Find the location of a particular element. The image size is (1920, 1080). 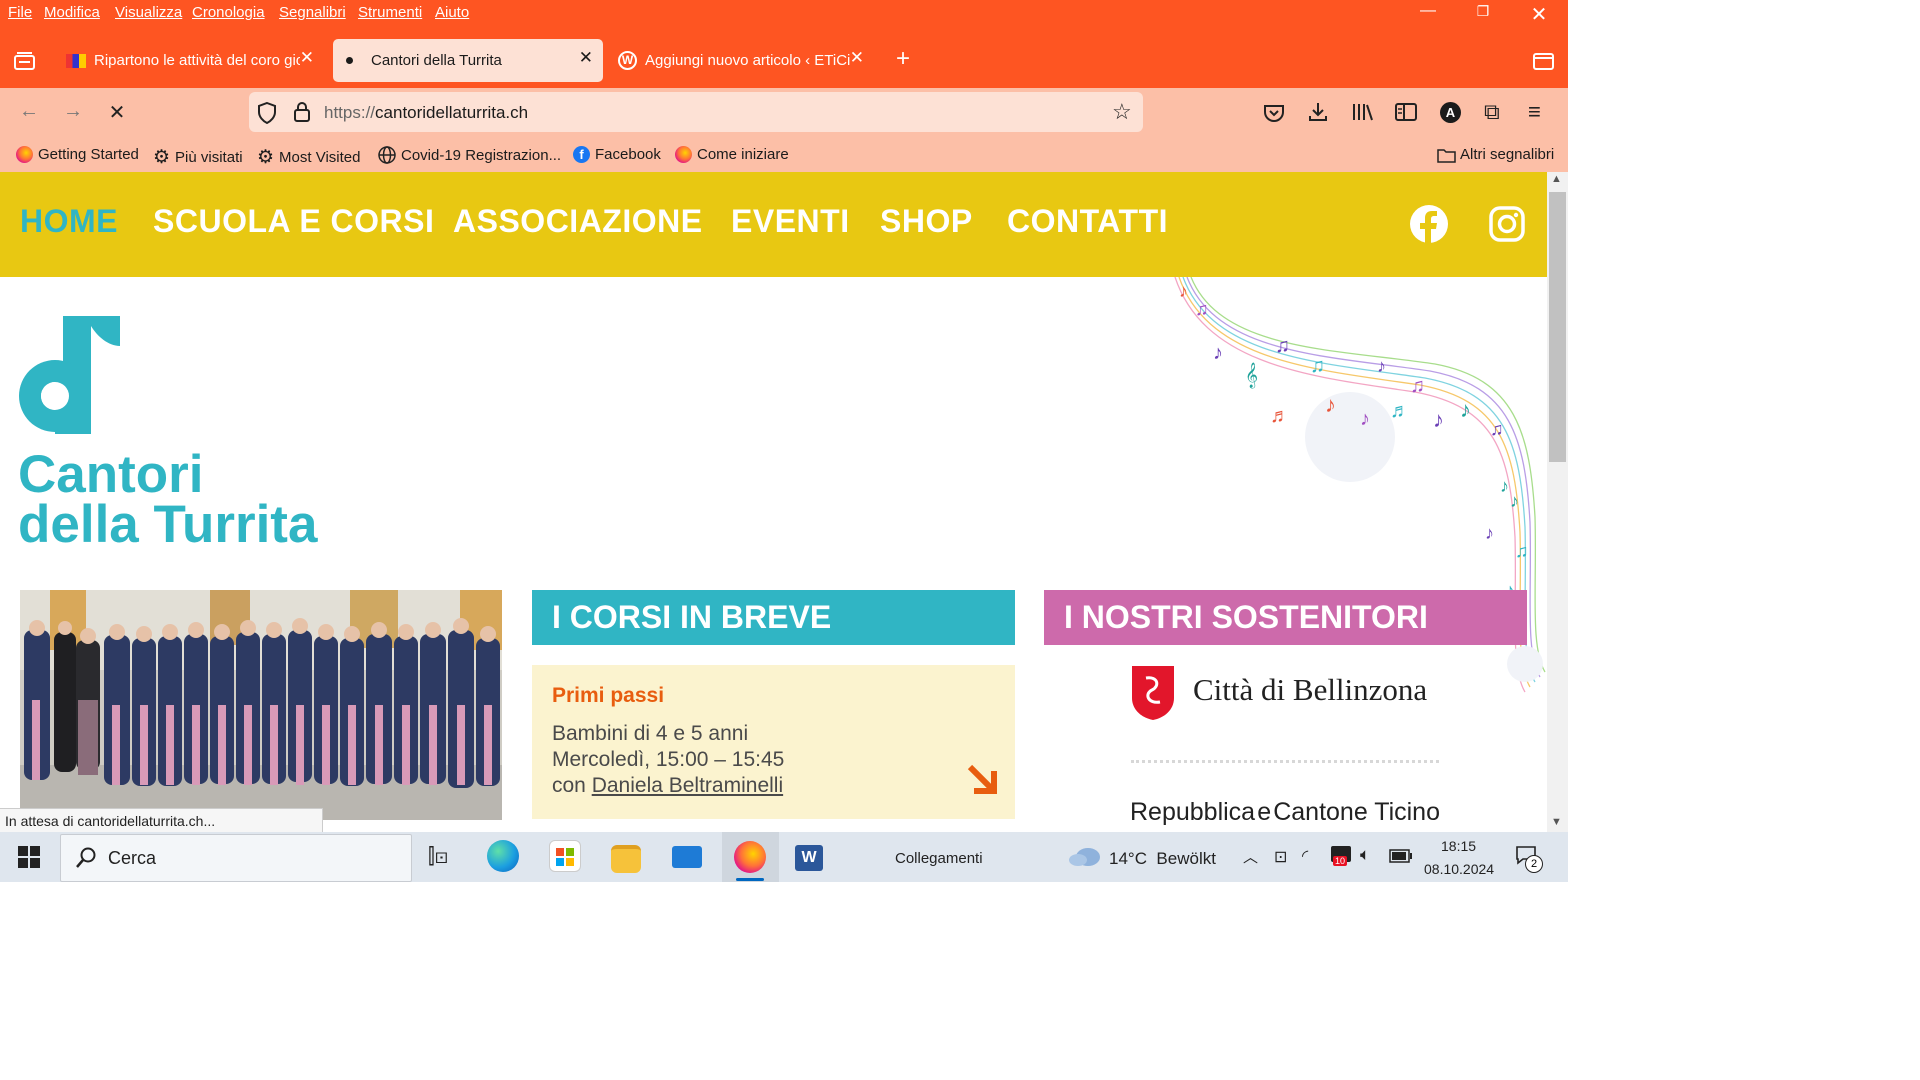

taskbar-firefox-active is located at coordinates (750, 857).